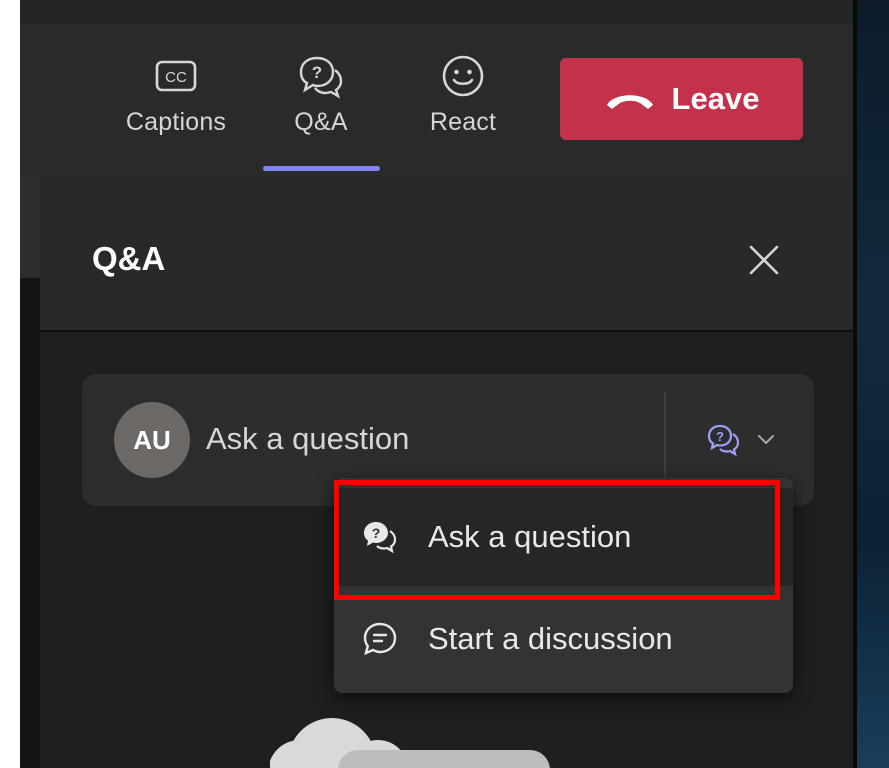  Describe the element at coordinates (871, 384) in the screenshot. I see `background-edge` at that location.